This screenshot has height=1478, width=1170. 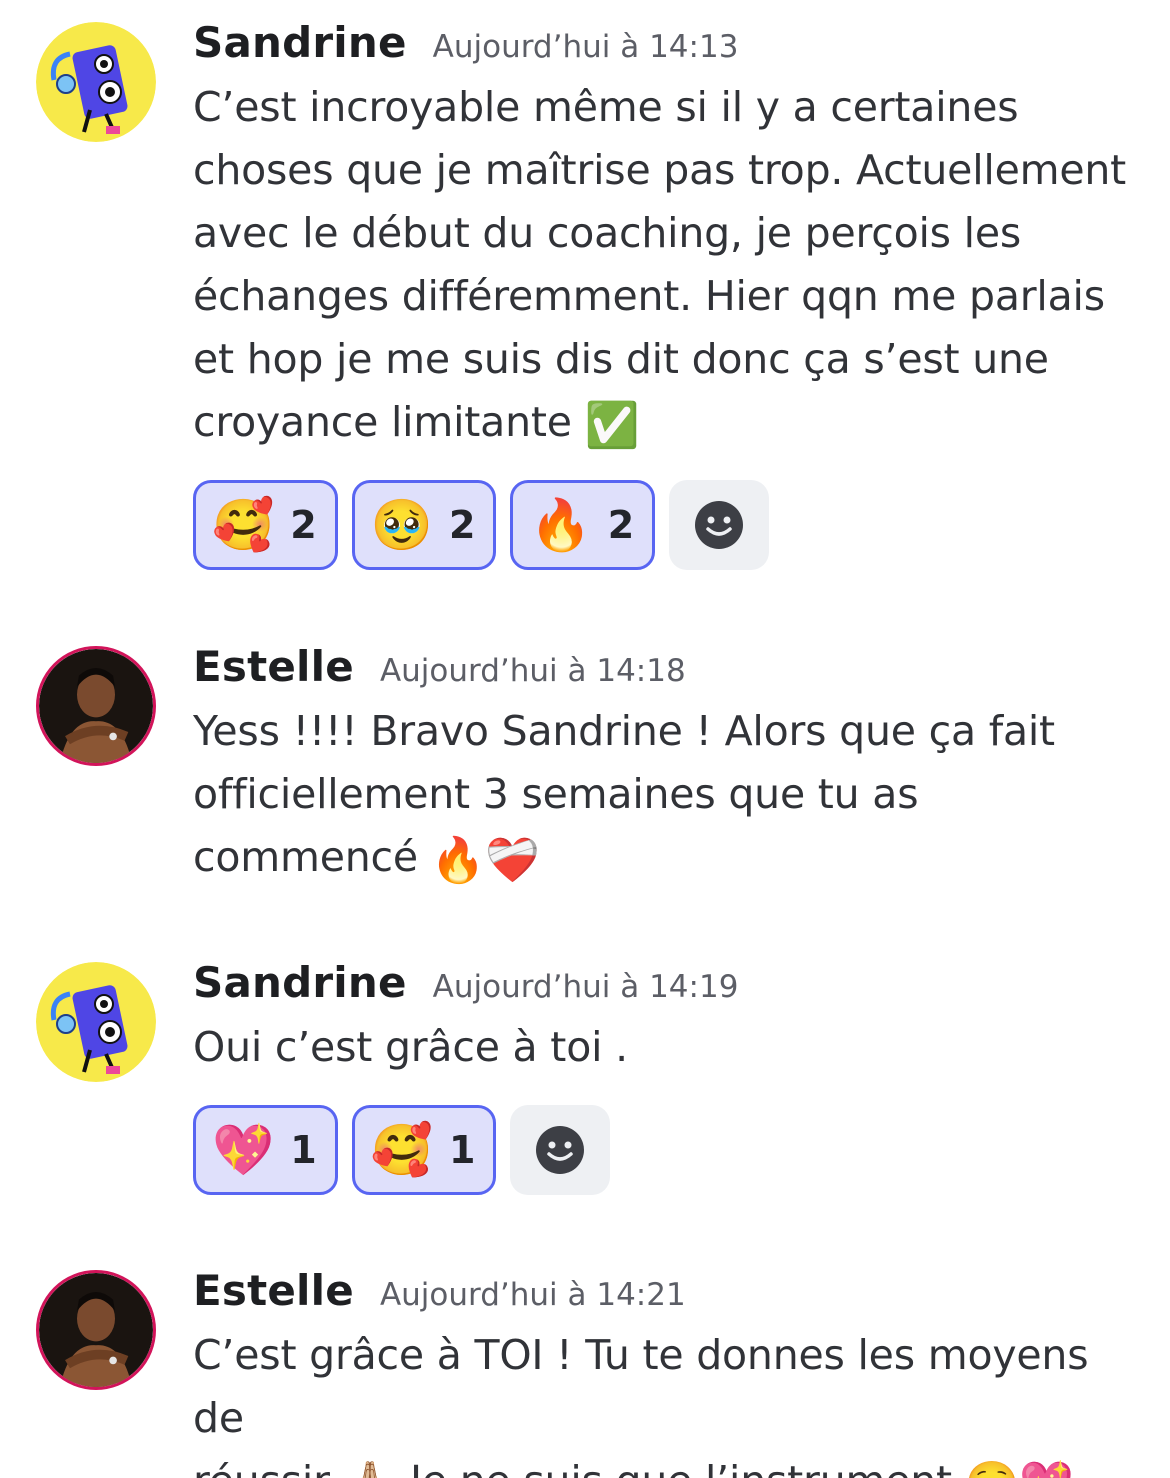 I want to click on smiling-sparkling-heart-emoji: ☺️💖, so click(x=1019, y=1468).